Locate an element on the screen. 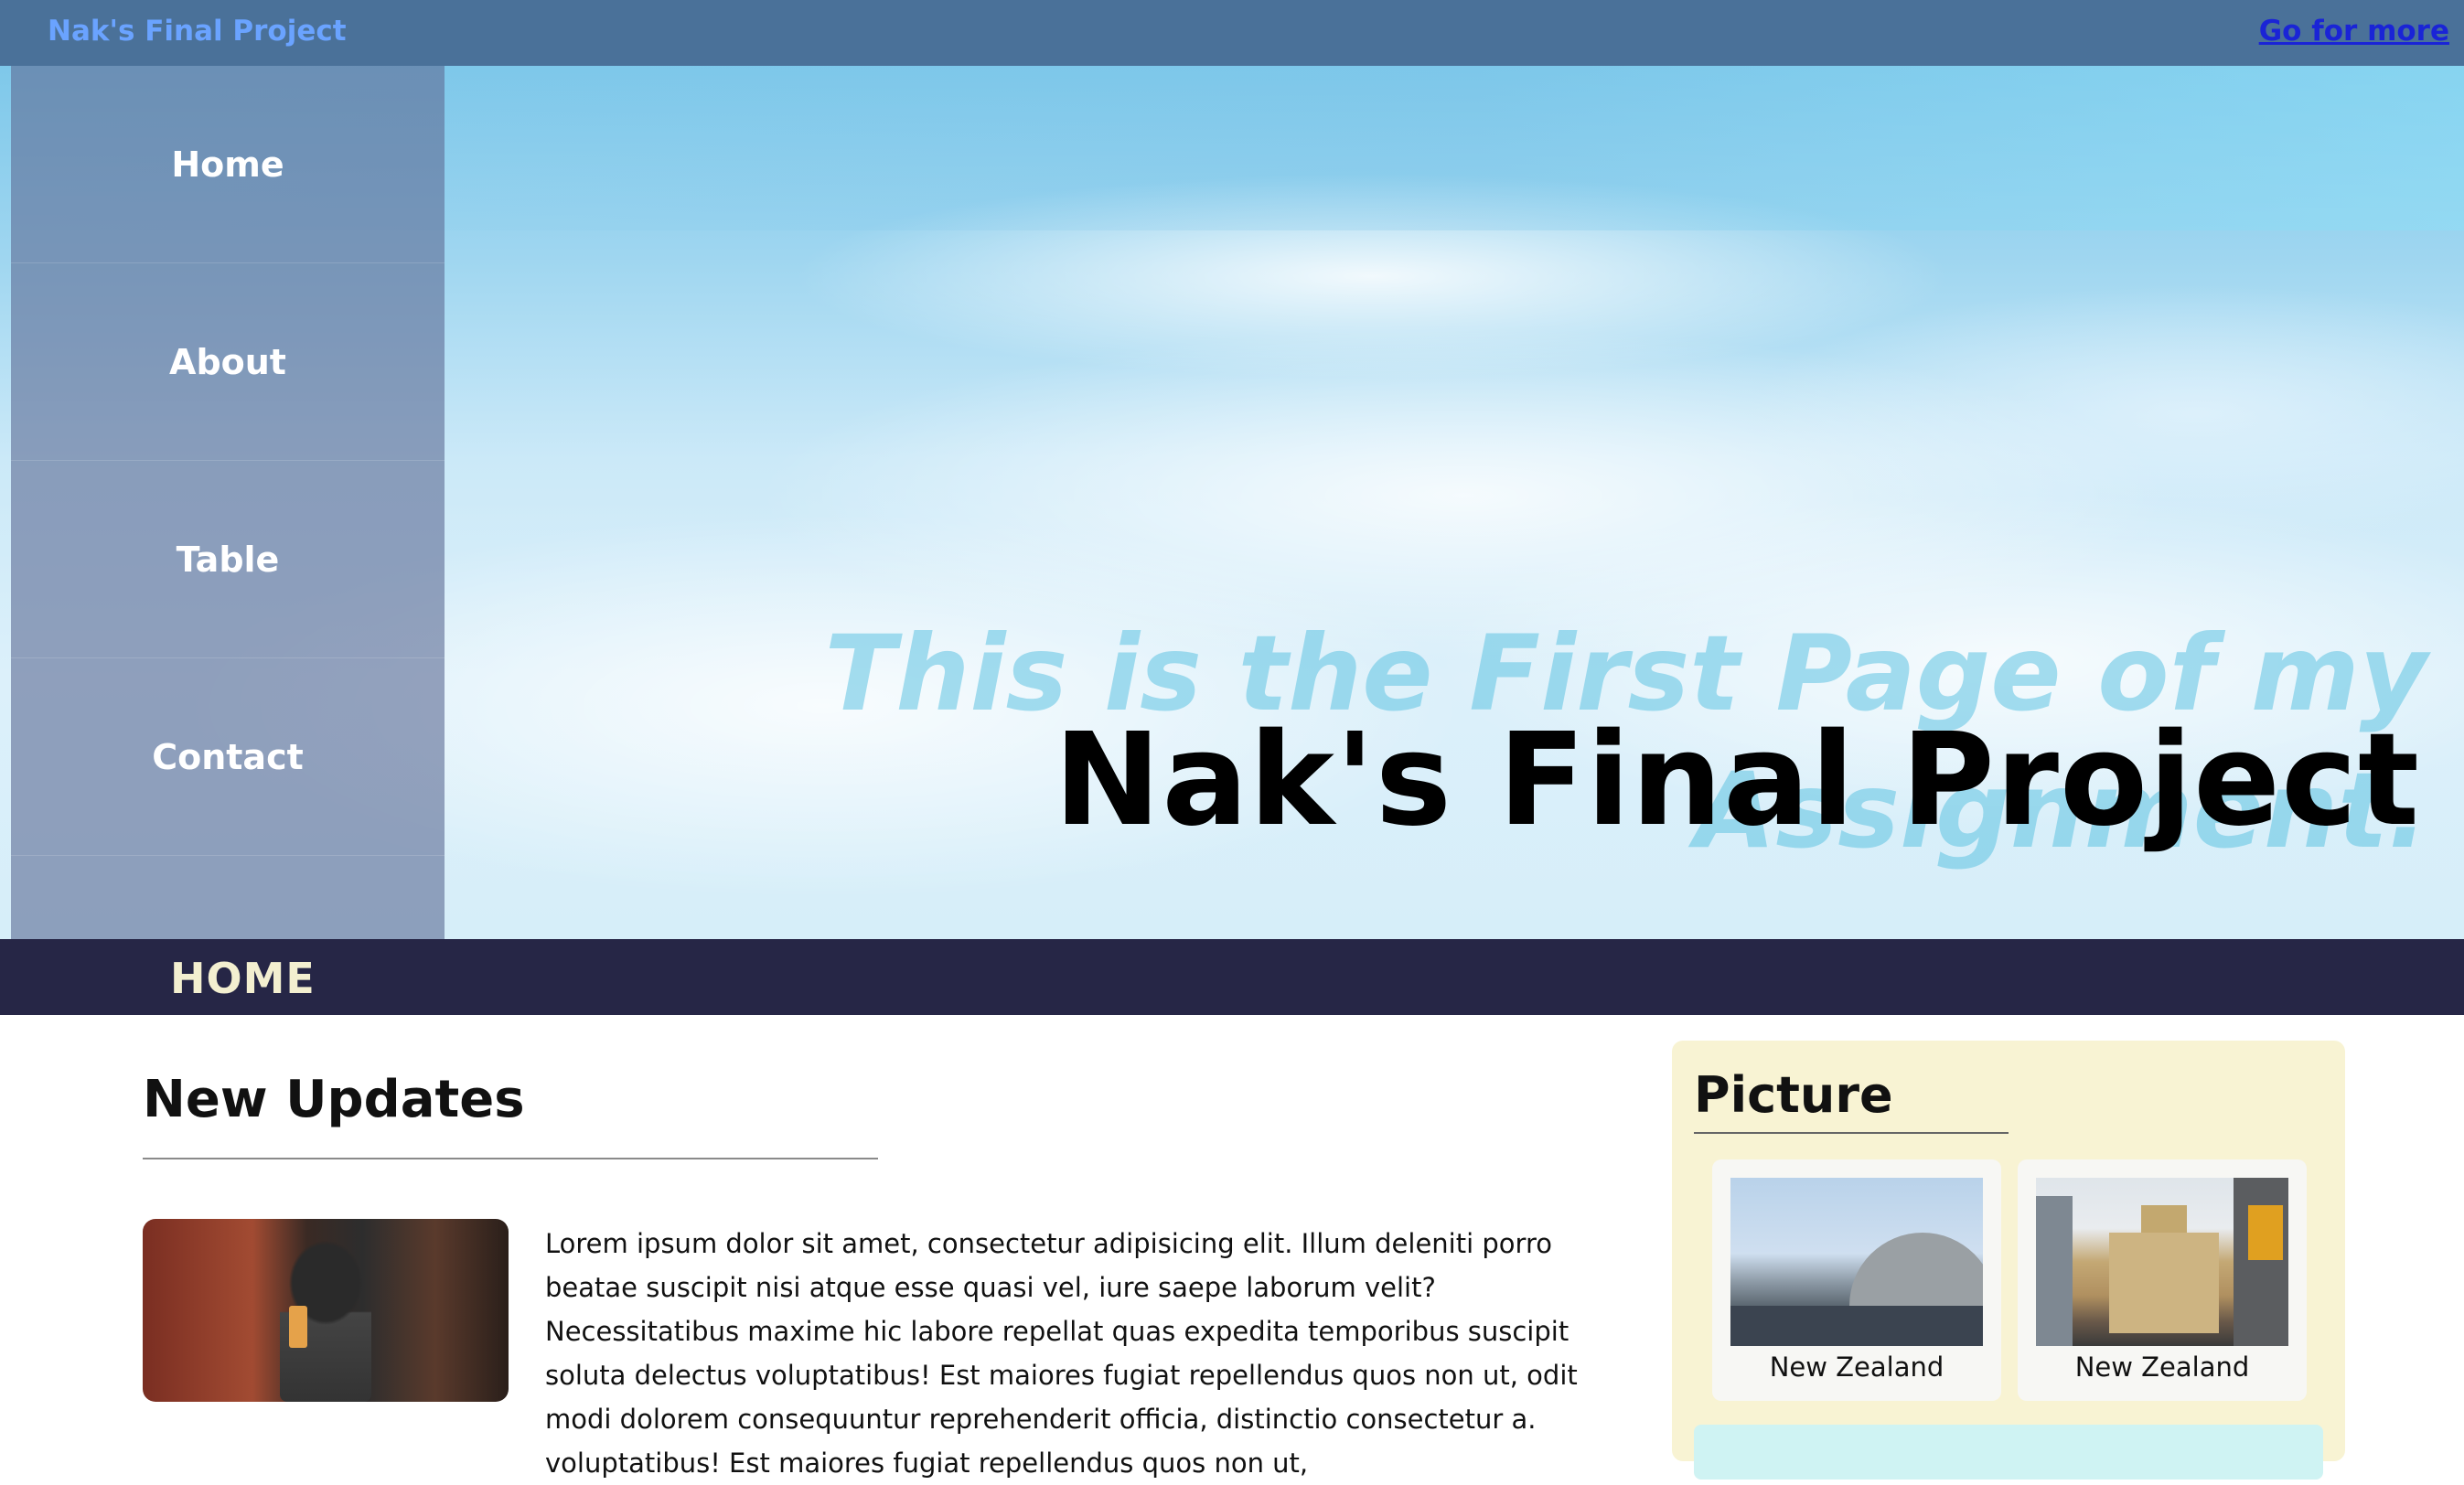 Image resolution: width=2464 pixels, height=1485 pixels. nav-item-label: Contact is located at coordinates (228, 756).